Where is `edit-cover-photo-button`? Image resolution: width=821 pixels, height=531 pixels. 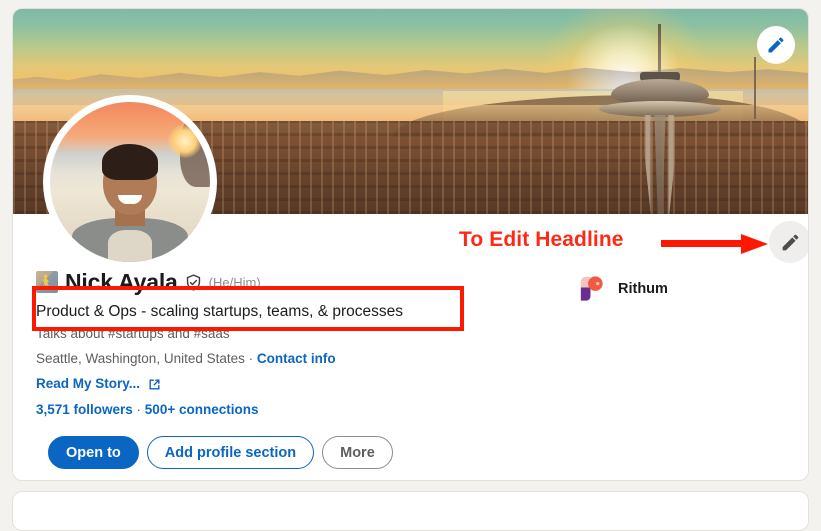 edit-cover-photo-button is located at coordinates (776, 45).